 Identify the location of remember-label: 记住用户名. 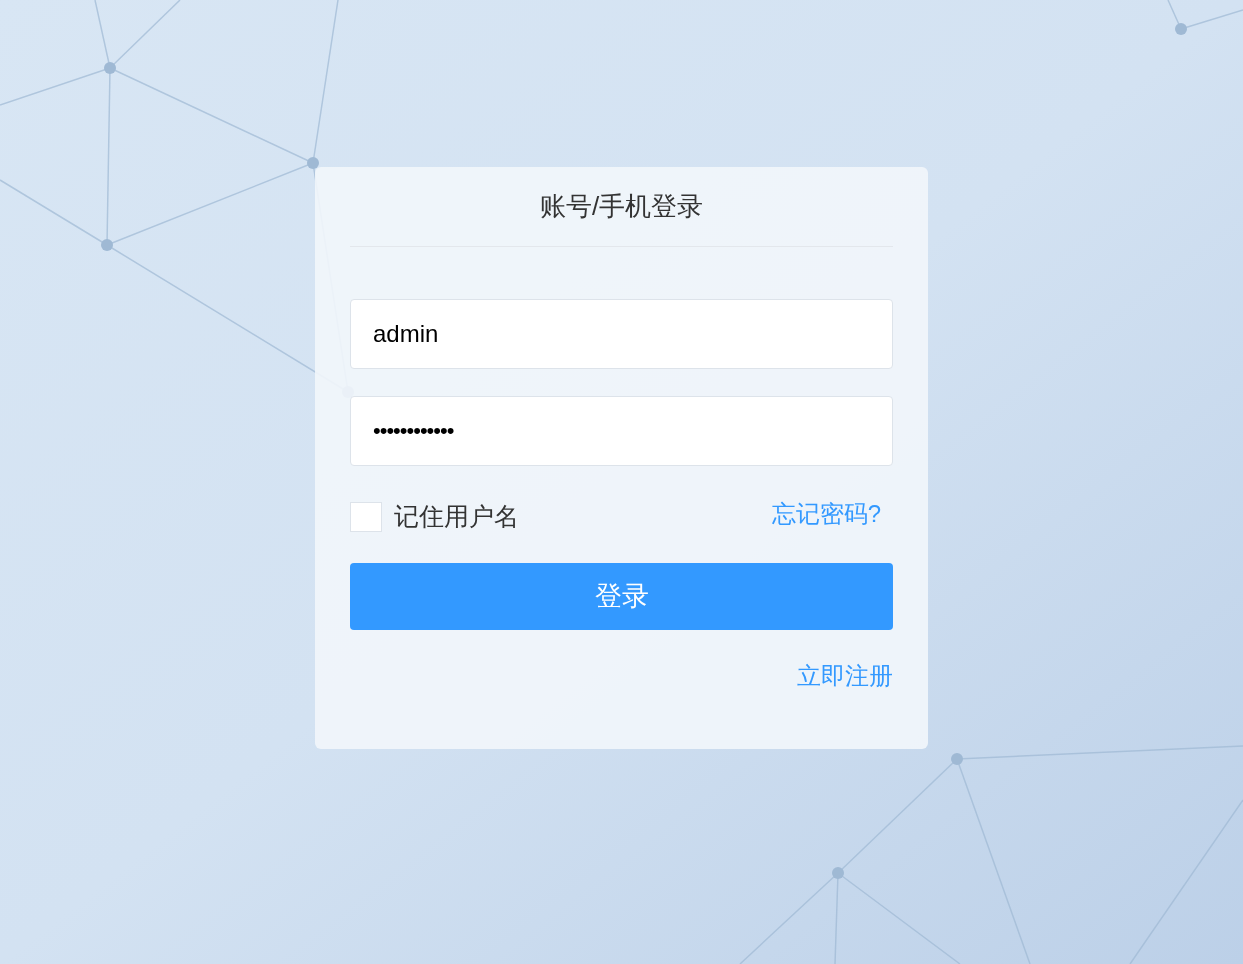
(456, 516).